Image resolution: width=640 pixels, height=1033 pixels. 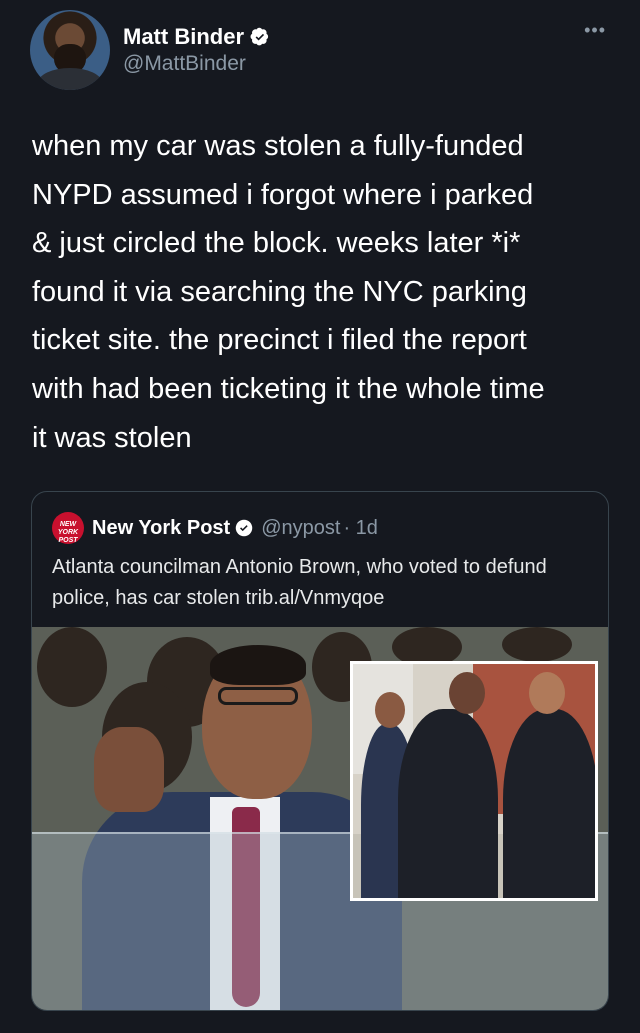 I want to click on photo-man-fist, so click(x=129, y=769).